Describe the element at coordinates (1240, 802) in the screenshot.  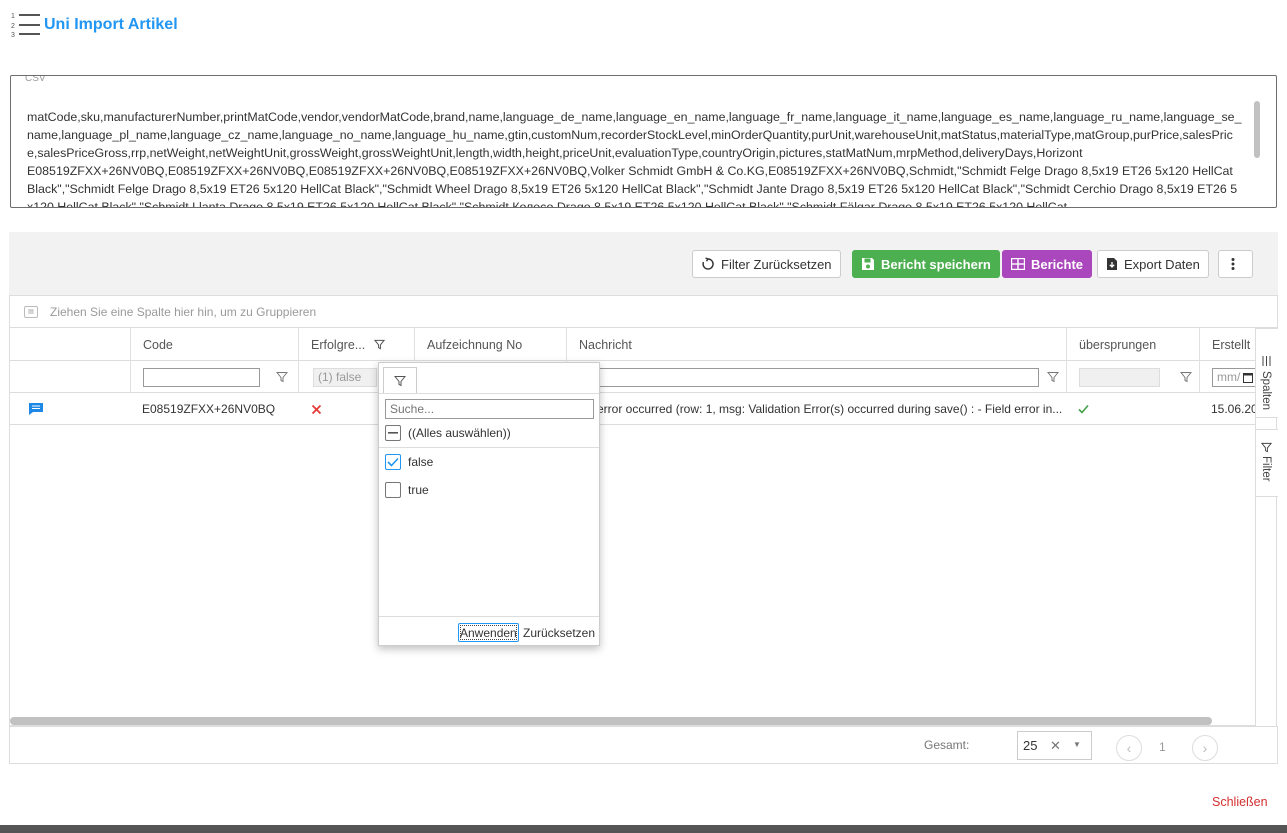
I see `close-button: Schließen` at that location.